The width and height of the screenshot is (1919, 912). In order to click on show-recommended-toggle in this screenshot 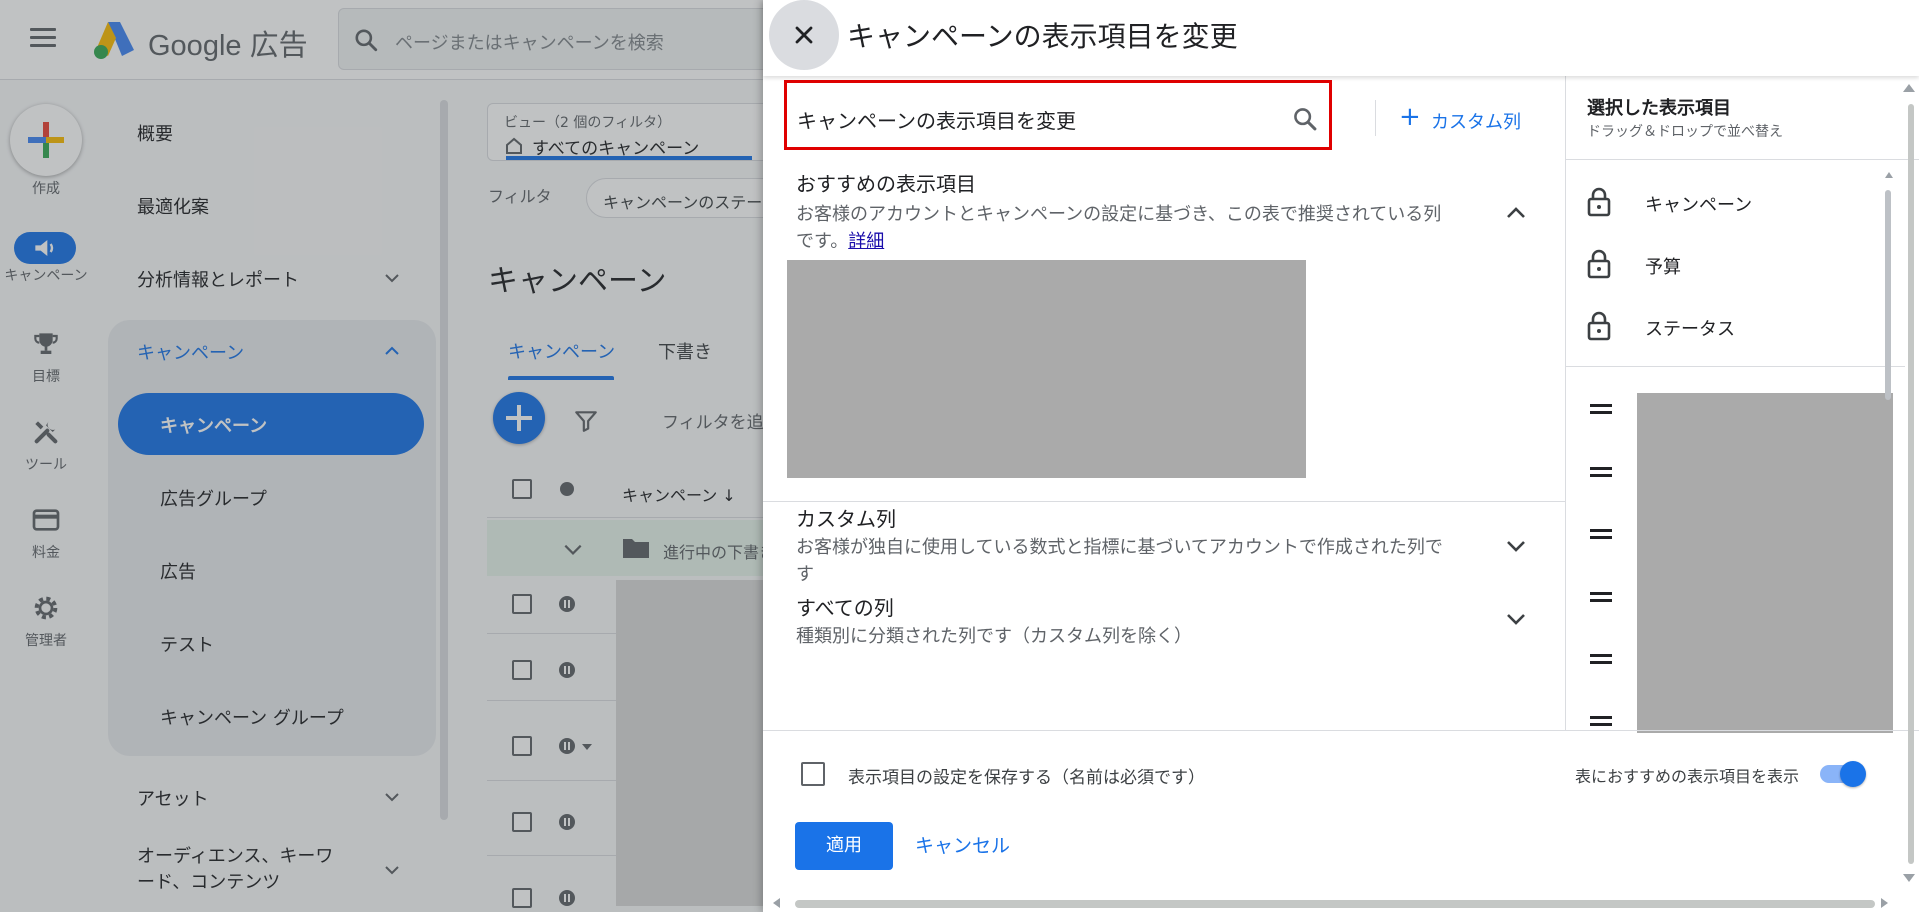, I will do `click(1842, 774)`.